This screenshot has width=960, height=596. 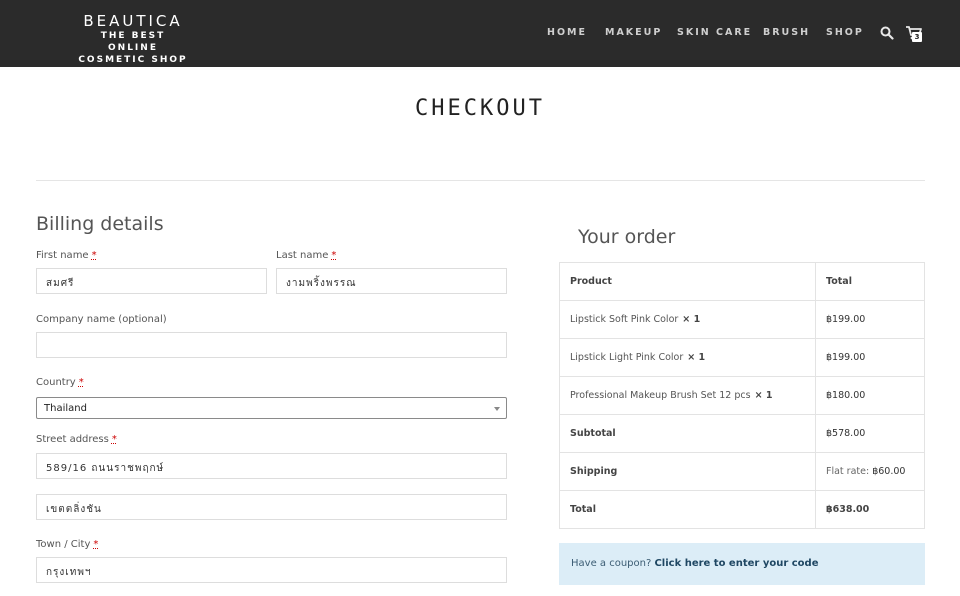 I want to click on city-field: กรุงเทพฯ, so click(x=271, y=570).